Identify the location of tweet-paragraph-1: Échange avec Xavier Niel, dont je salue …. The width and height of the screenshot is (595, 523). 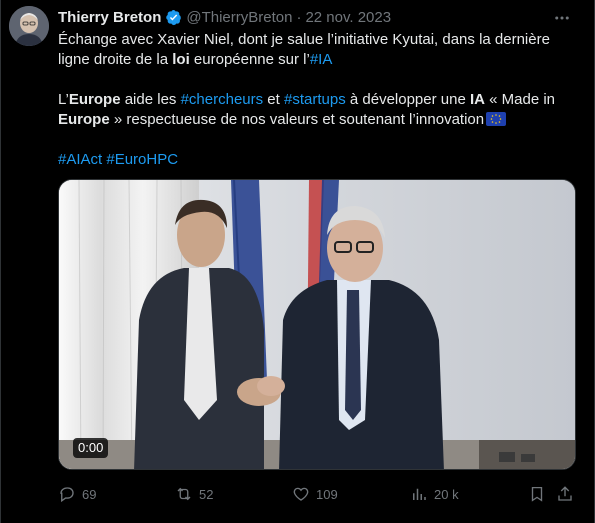
(318, 50).